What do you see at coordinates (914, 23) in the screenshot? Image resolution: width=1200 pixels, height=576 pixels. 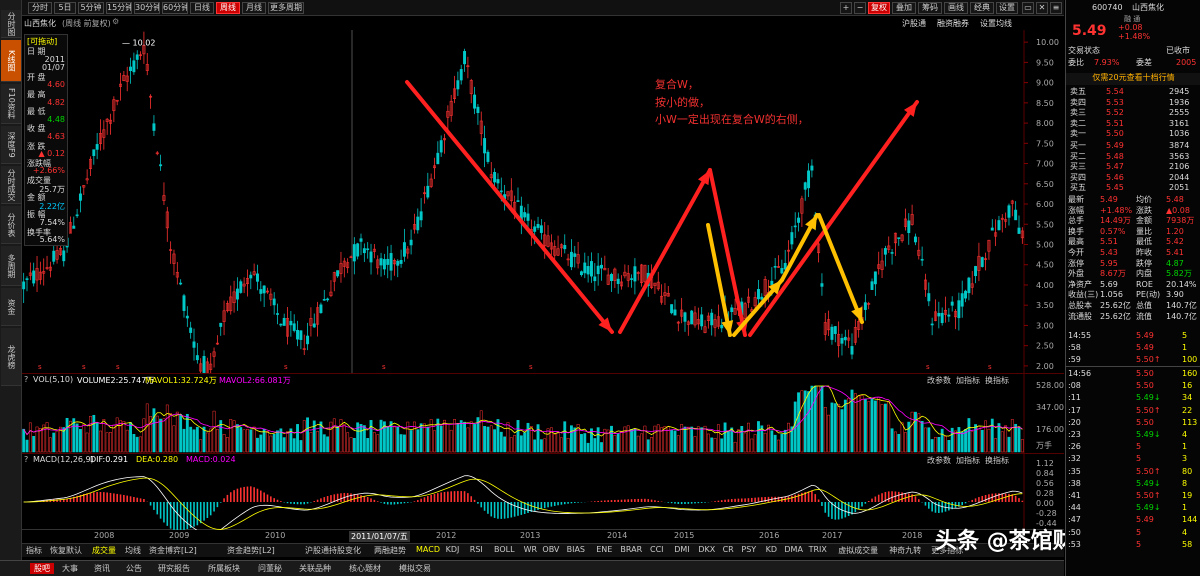 I see `link-hgt: 沪股通` at bounding box center [914, 23].